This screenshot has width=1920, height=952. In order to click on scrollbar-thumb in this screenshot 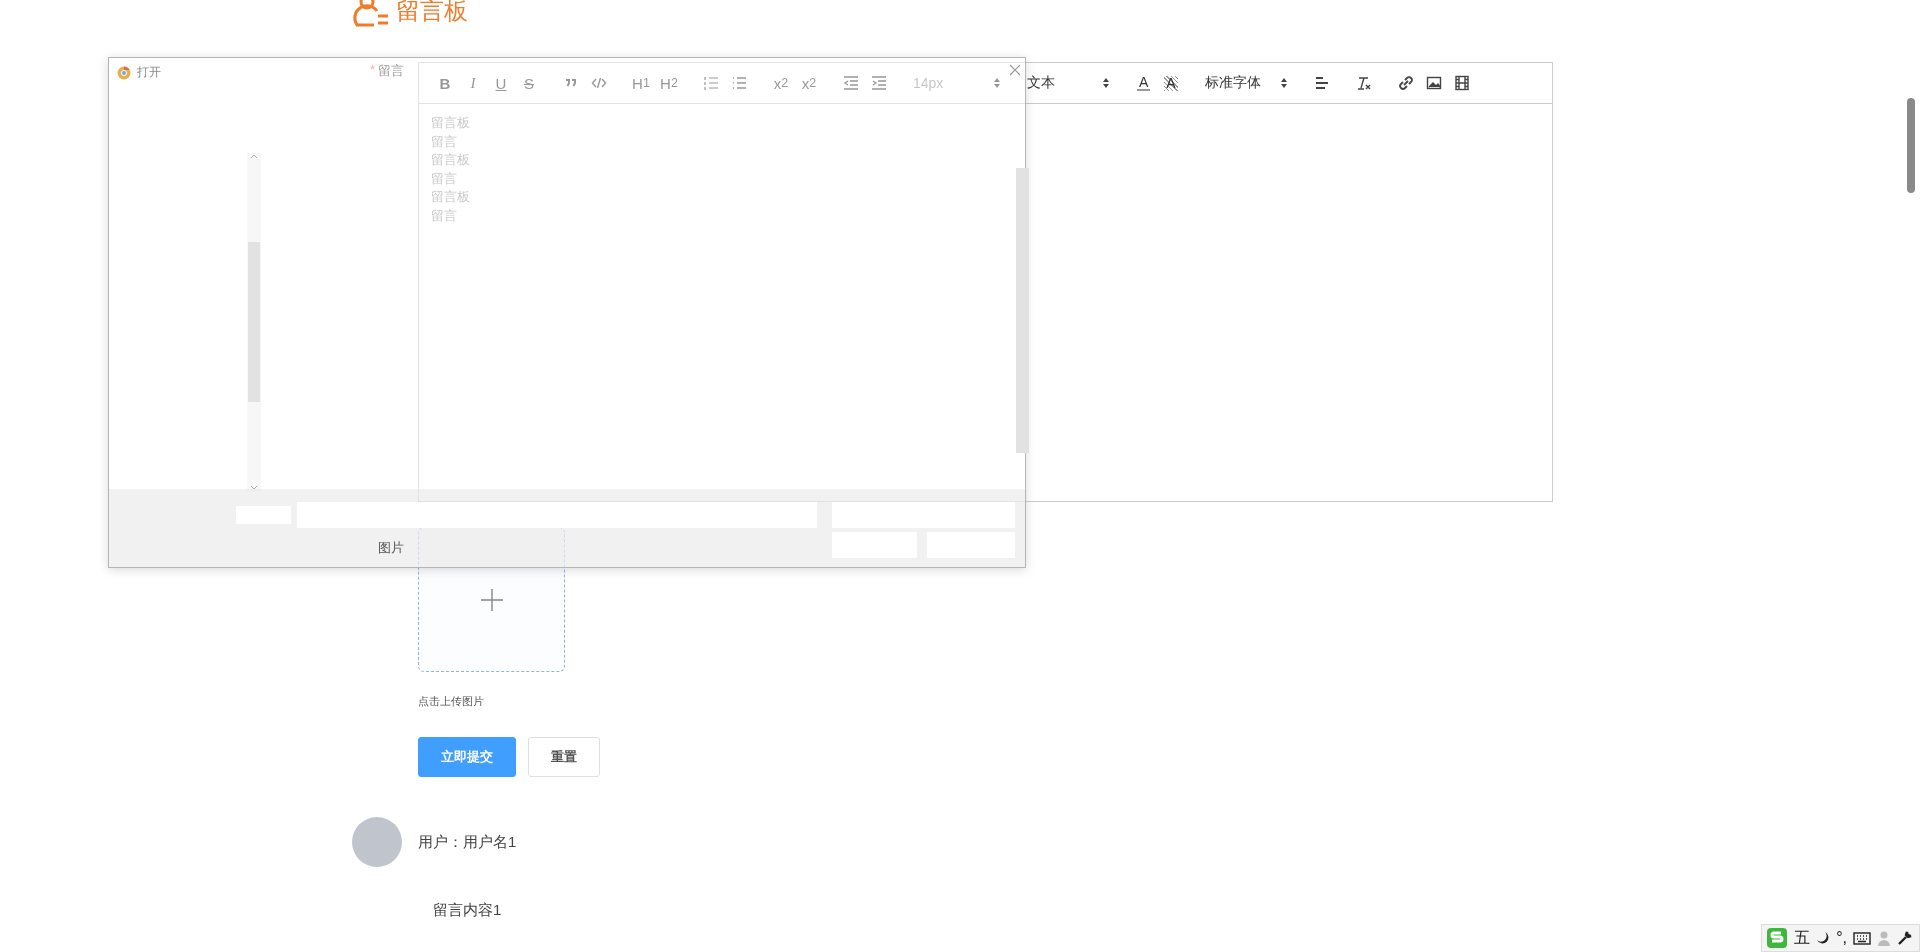, I will do `click(1022, 310)`.